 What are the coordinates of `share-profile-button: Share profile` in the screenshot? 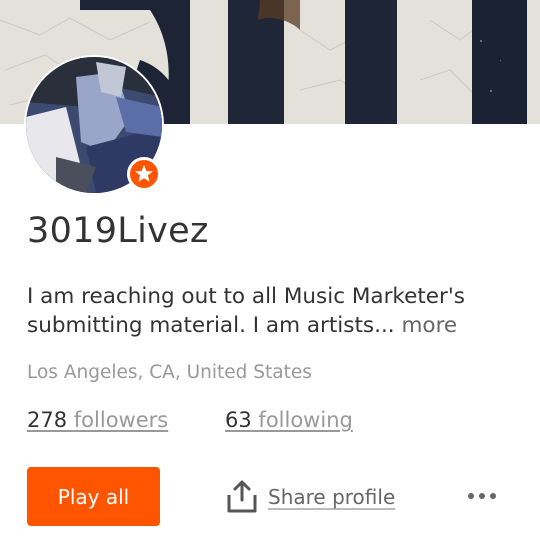 It's located at (331, 497).